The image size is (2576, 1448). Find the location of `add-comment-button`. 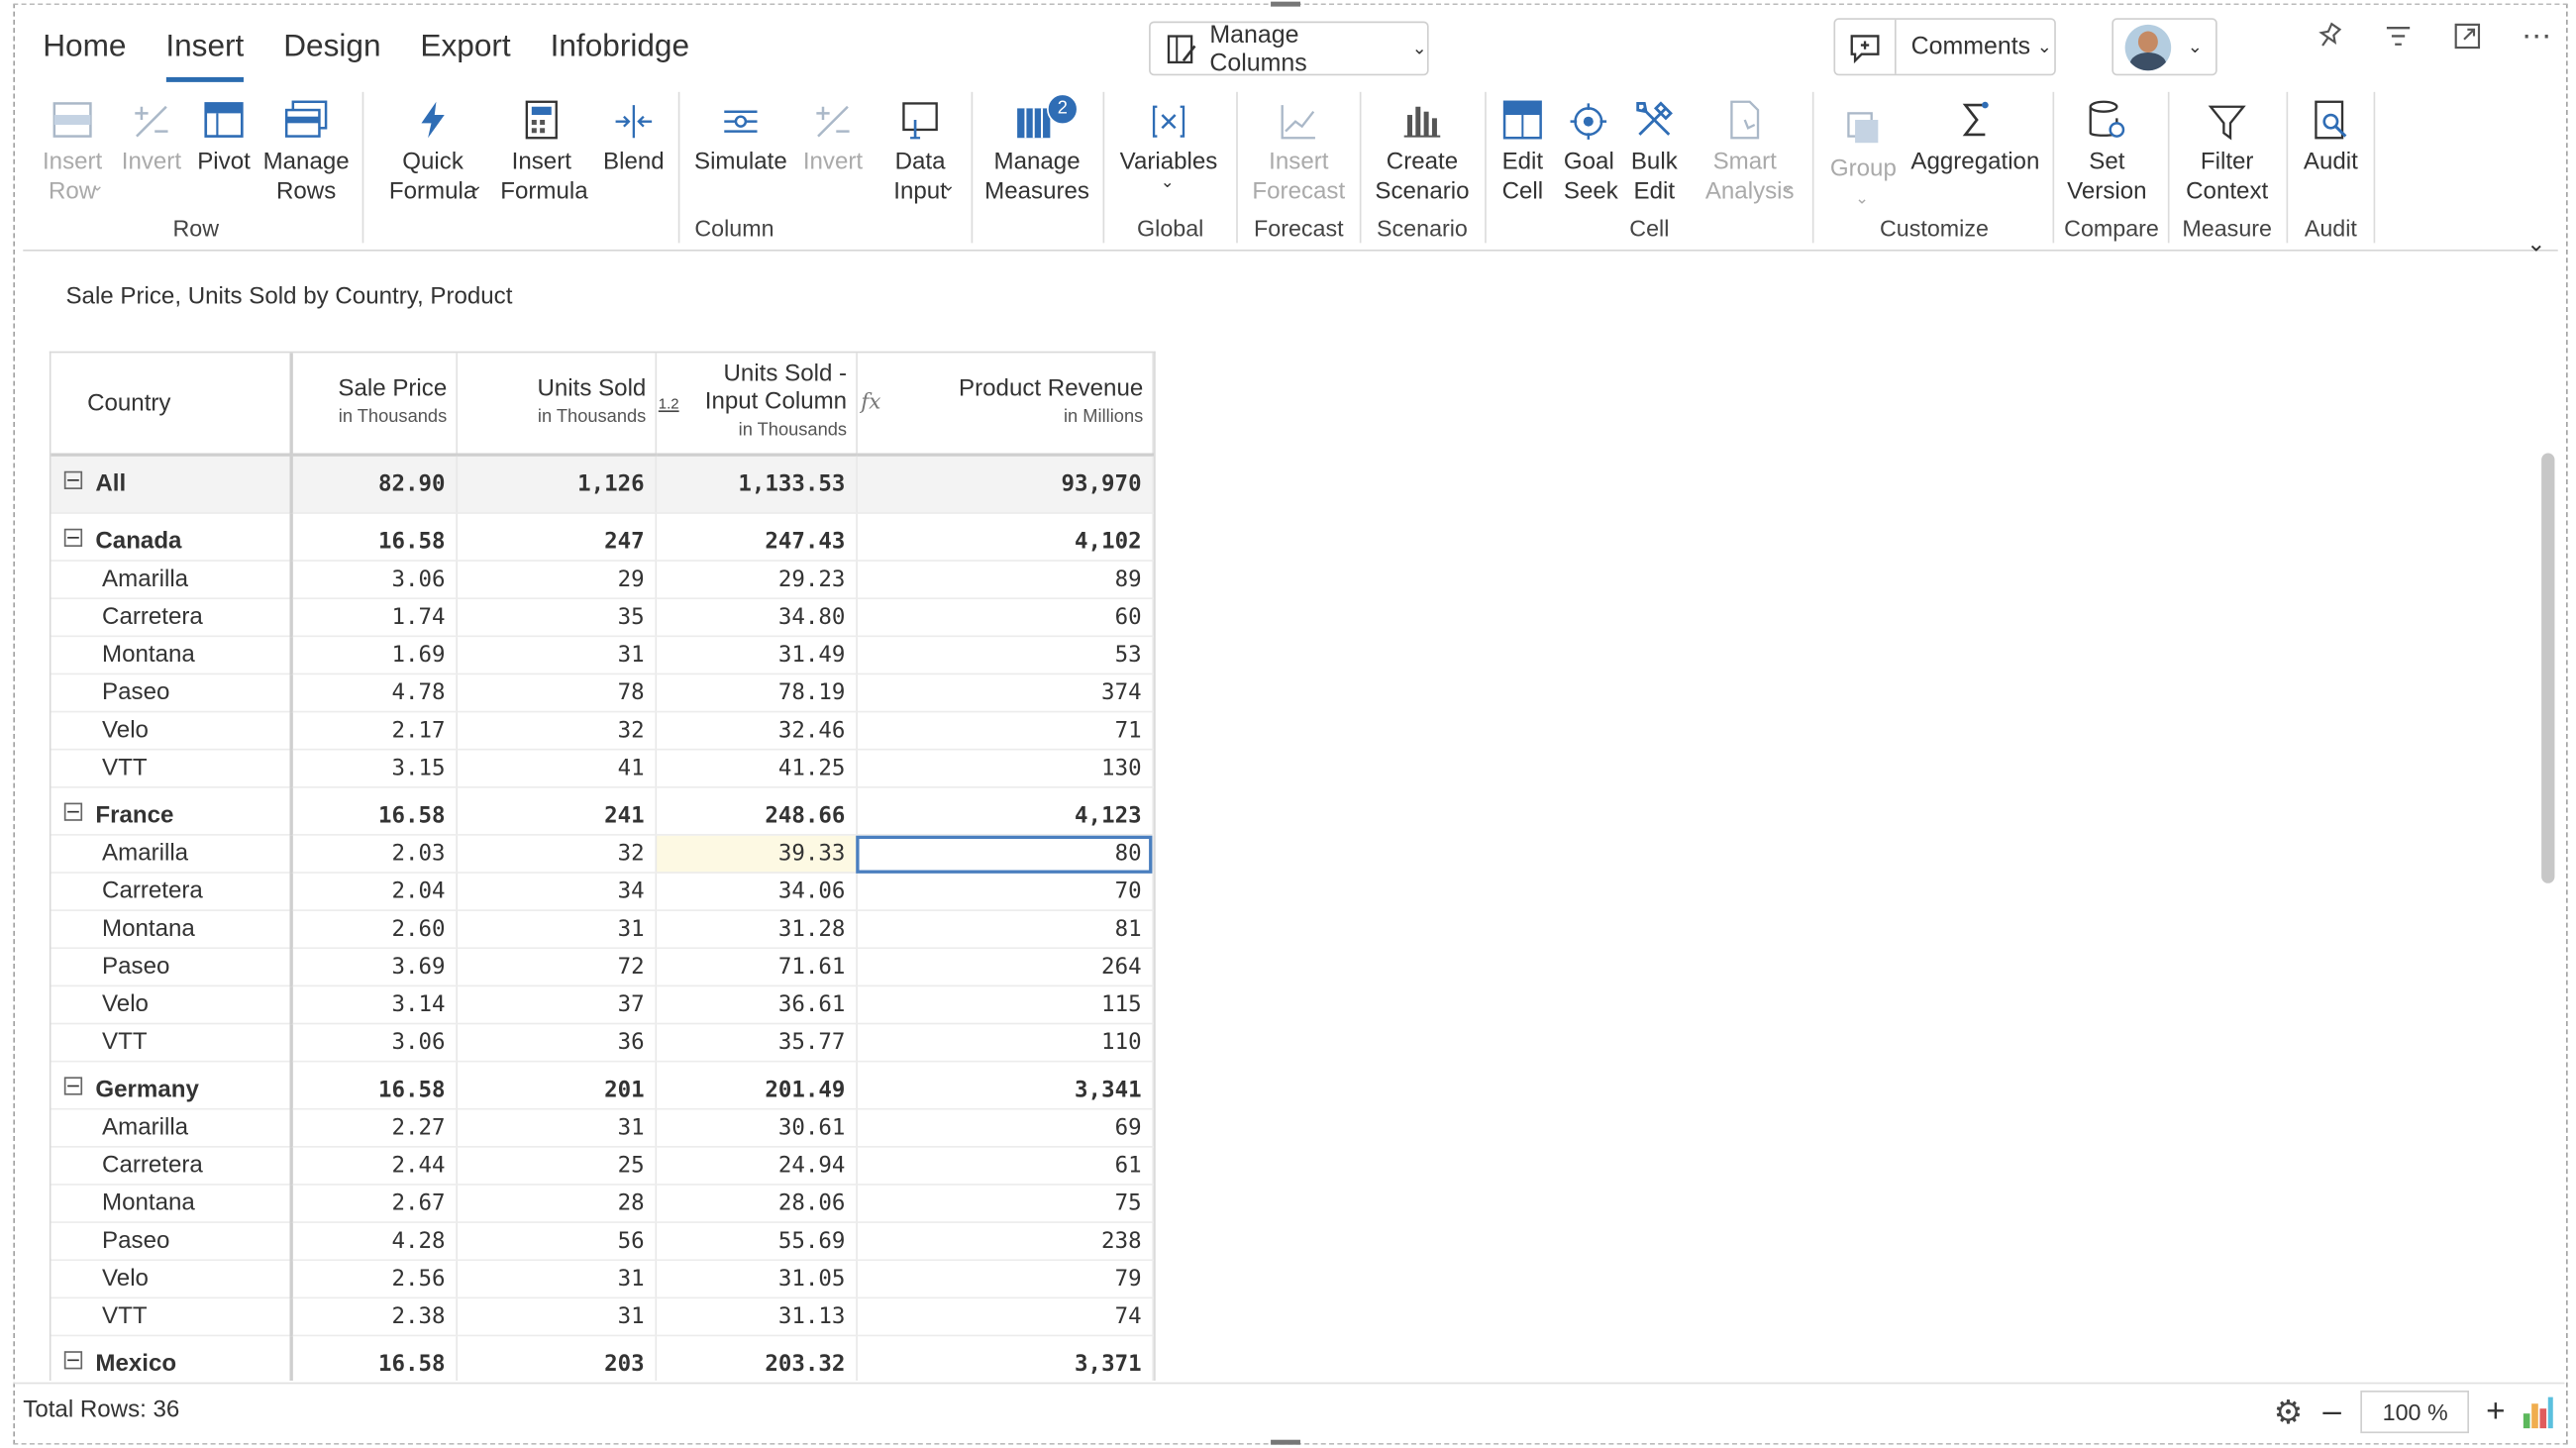

add-comment-button is located at coordinates (1866, 46).